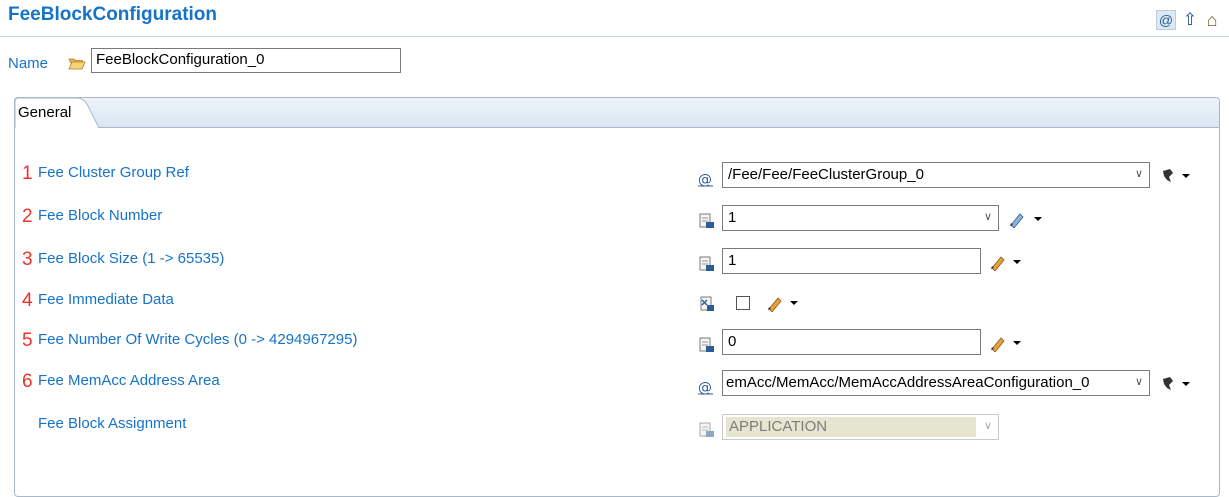 This screenshot has width=1229, height=497. I want to click on up-arrow-icon: ⇧, so click(1190, 20).